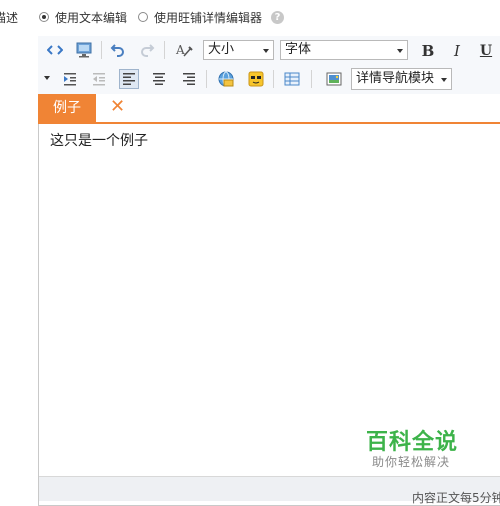 This screenshot has width=500, height=506. I want to click on bold-button: B, so click(428, 51).